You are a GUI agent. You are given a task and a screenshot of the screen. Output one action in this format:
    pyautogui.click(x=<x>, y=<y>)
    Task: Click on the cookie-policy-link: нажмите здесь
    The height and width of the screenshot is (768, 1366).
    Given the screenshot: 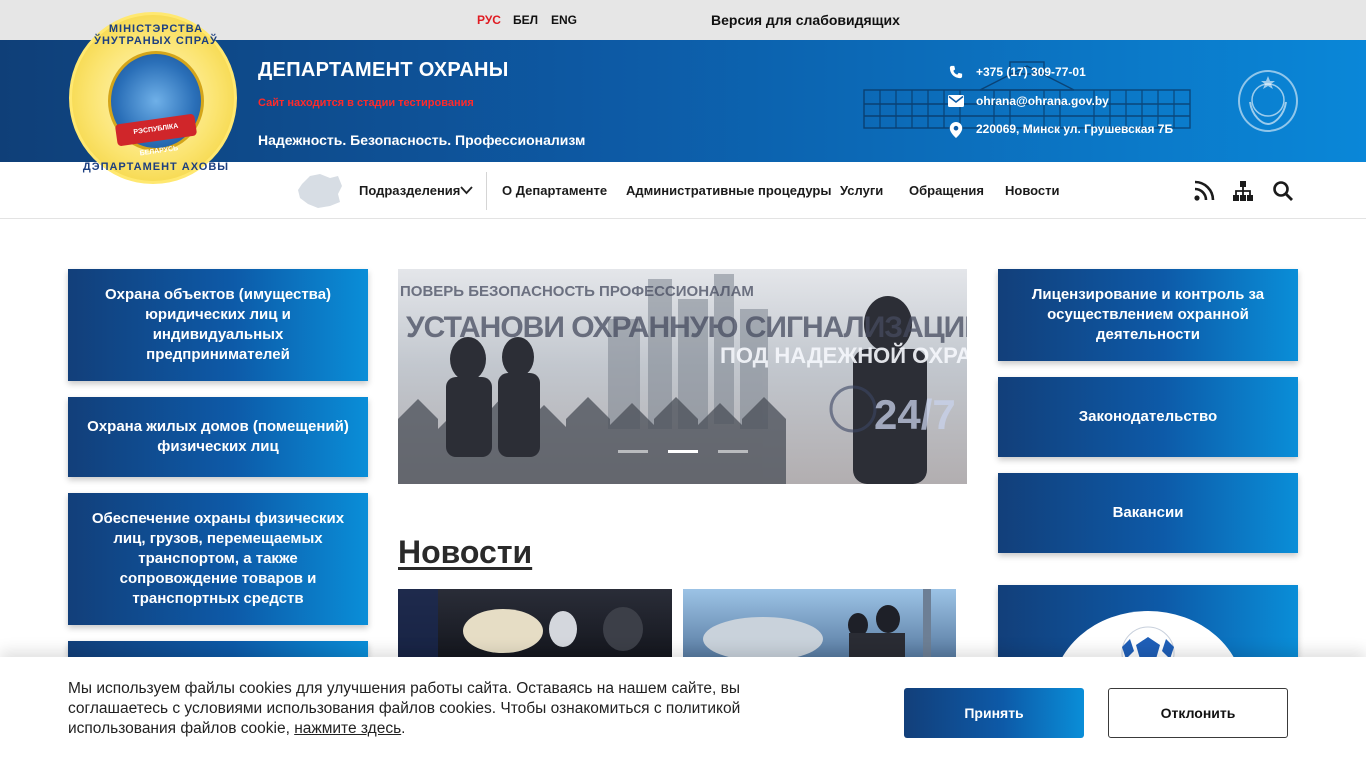 What is the action you would take?
    pyautogui.click(x=347, y=728)
    